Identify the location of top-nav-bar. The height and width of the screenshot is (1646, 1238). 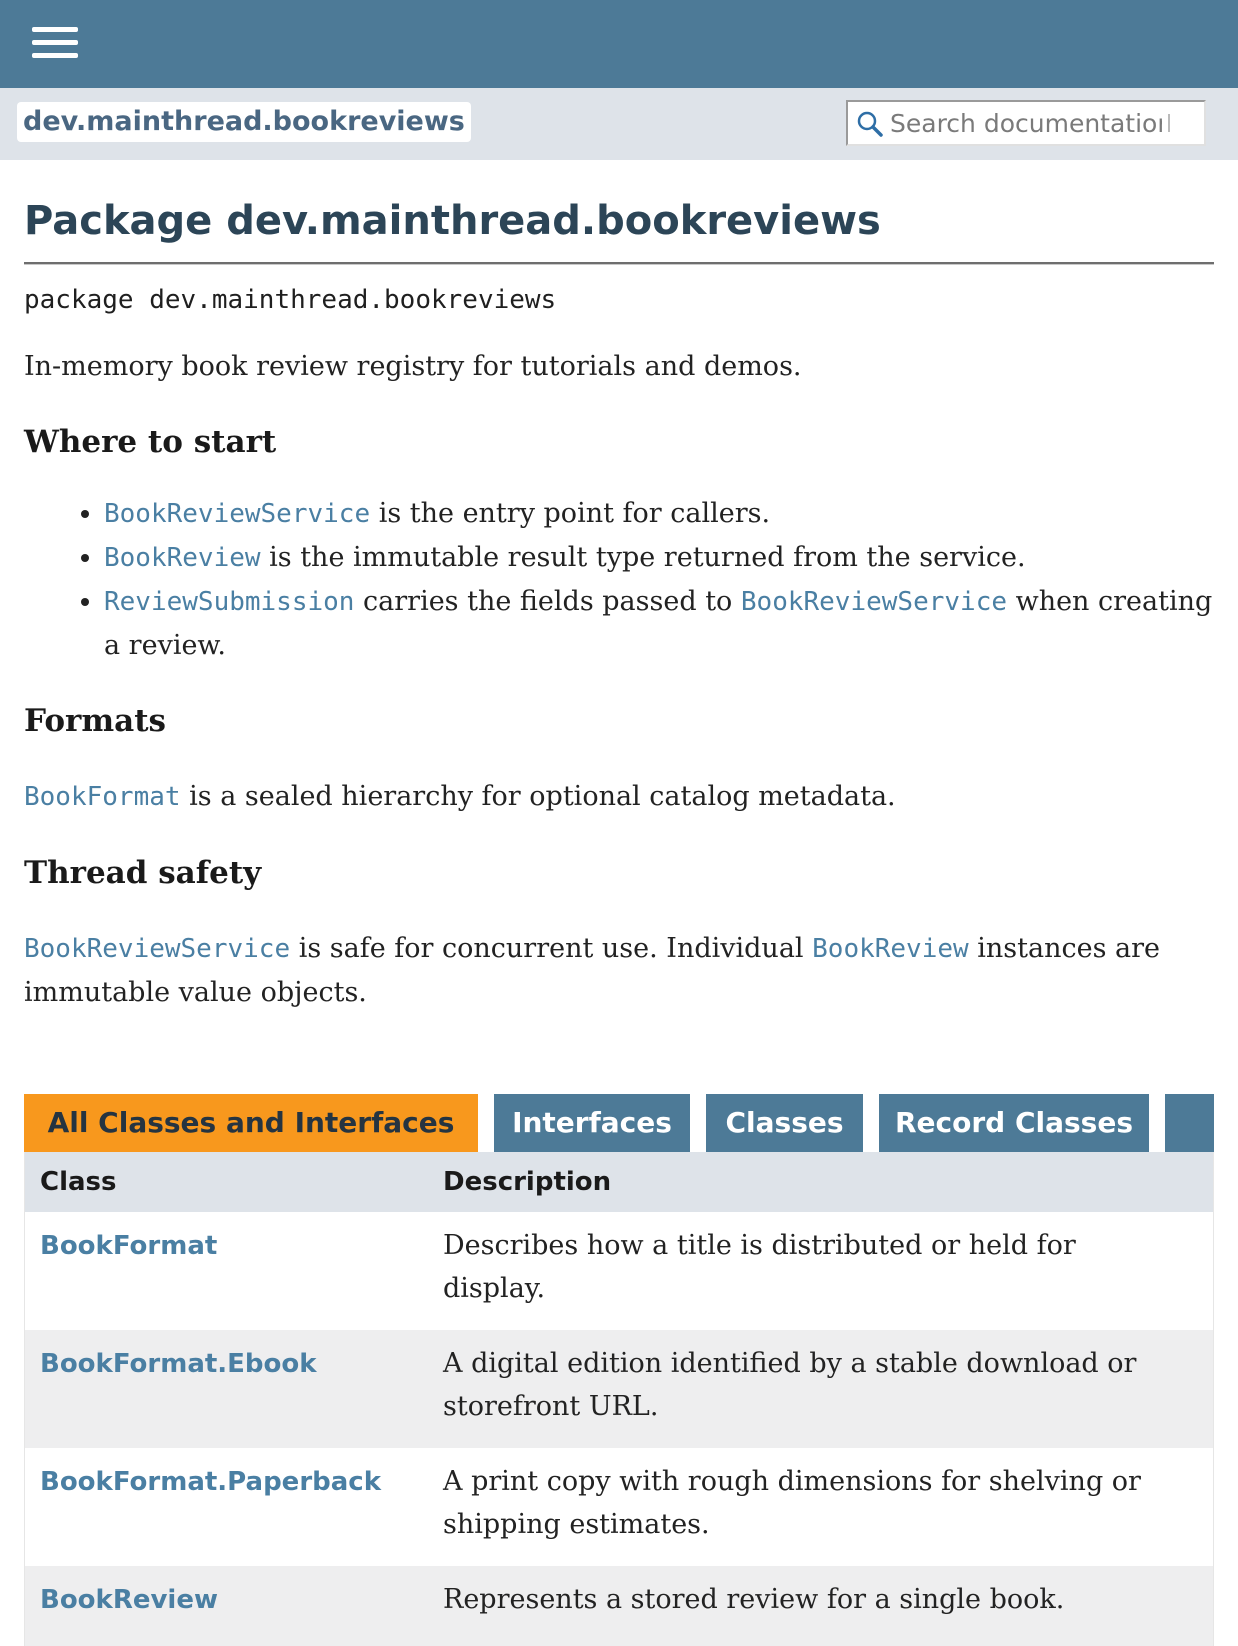
(619, 44).